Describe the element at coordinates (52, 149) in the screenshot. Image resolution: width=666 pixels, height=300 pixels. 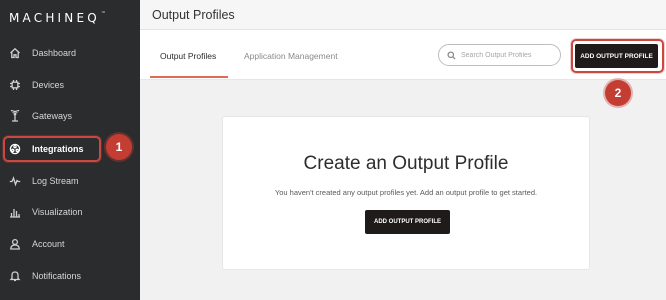
I see `integrations-highlight-box` at that location.